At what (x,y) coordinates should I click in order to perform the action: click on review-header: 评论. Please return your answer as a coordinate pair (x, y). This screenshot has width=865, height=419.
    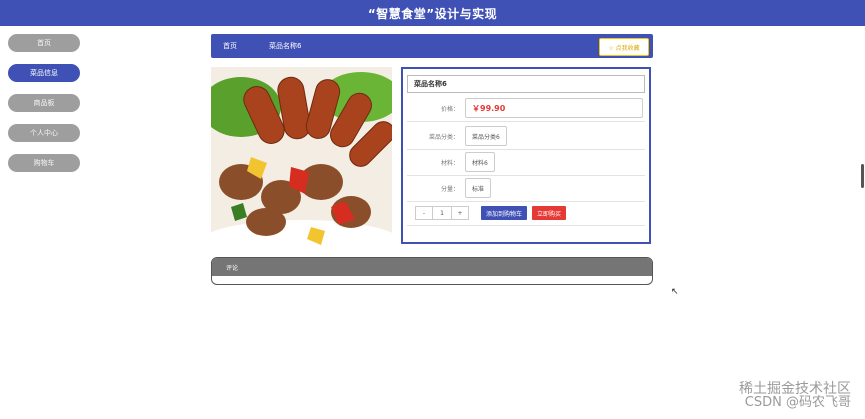
    Looking at the image, I should click on (432, 267).